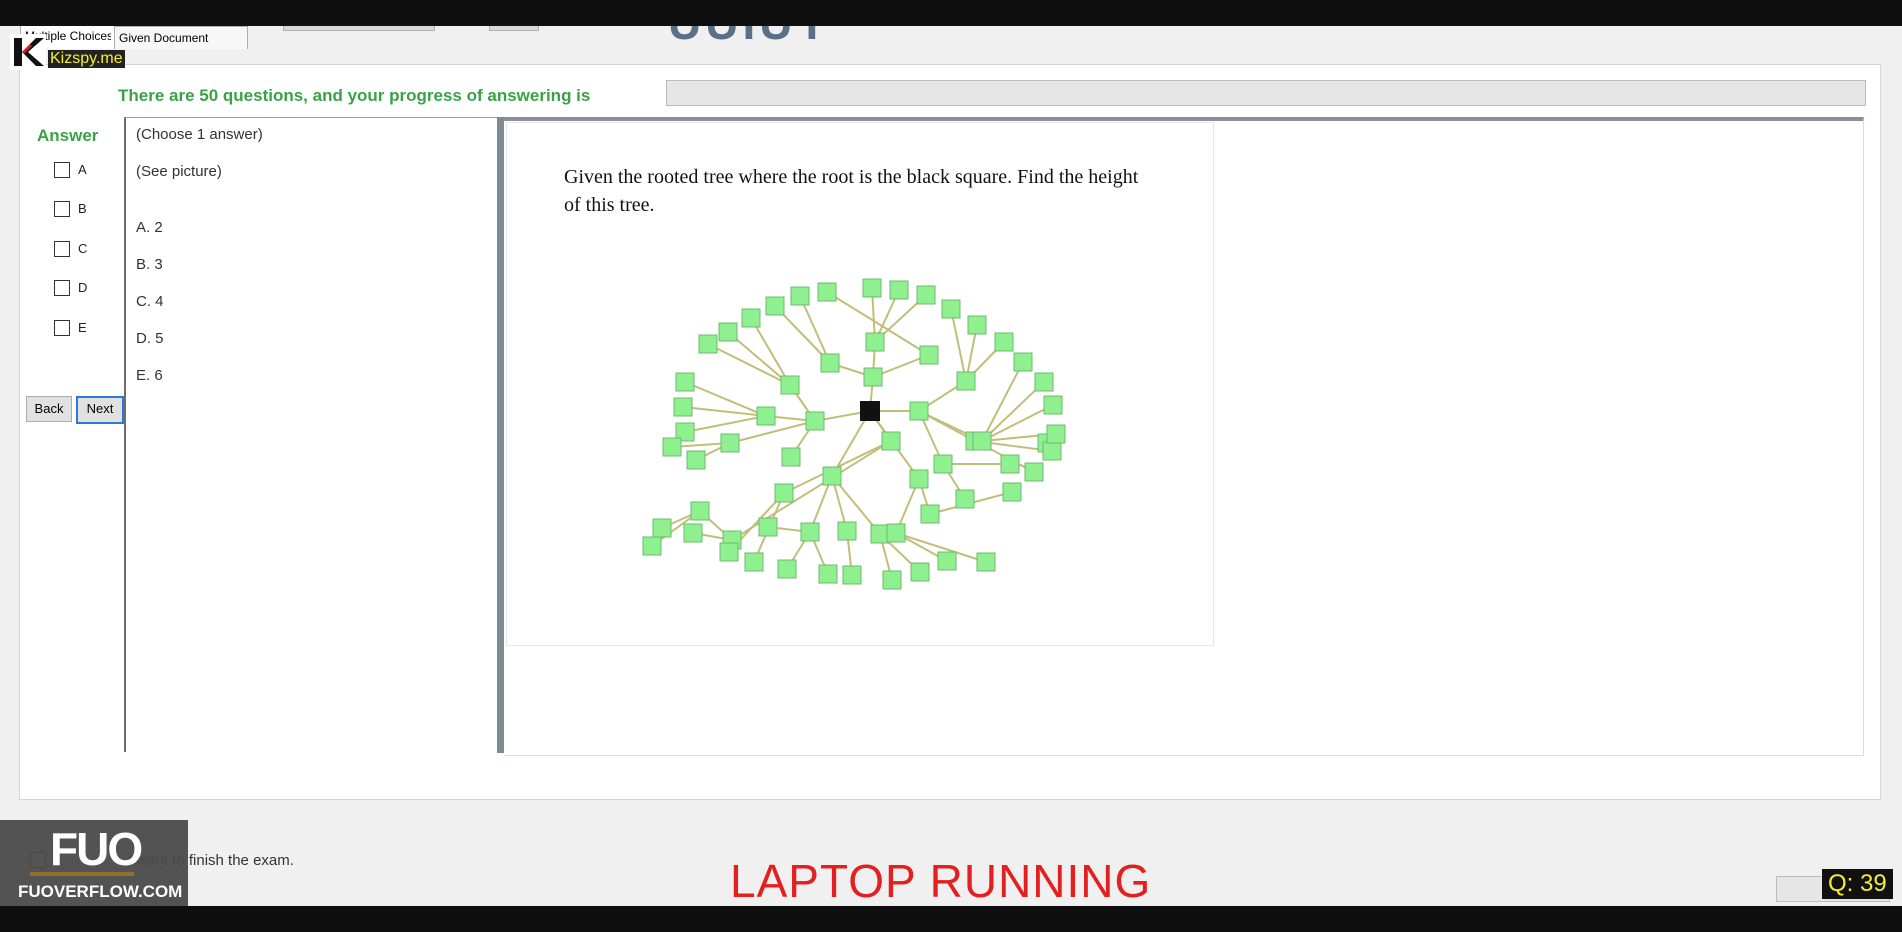 The image size is (1902, 932). What do you see at coordinates (149, 375) in the screenshot?
I see `choice-e: E. 6` at bounding box center [149, 375].